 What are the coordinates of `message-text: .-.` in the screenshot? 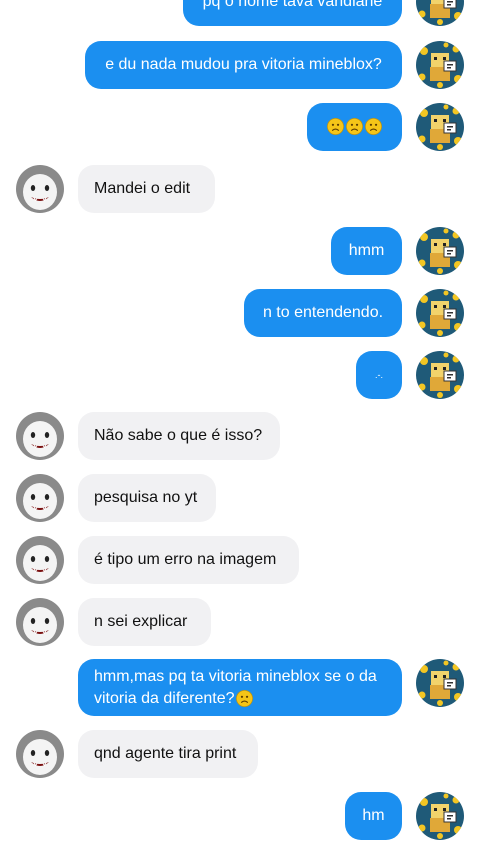 It's located at (379, 375).